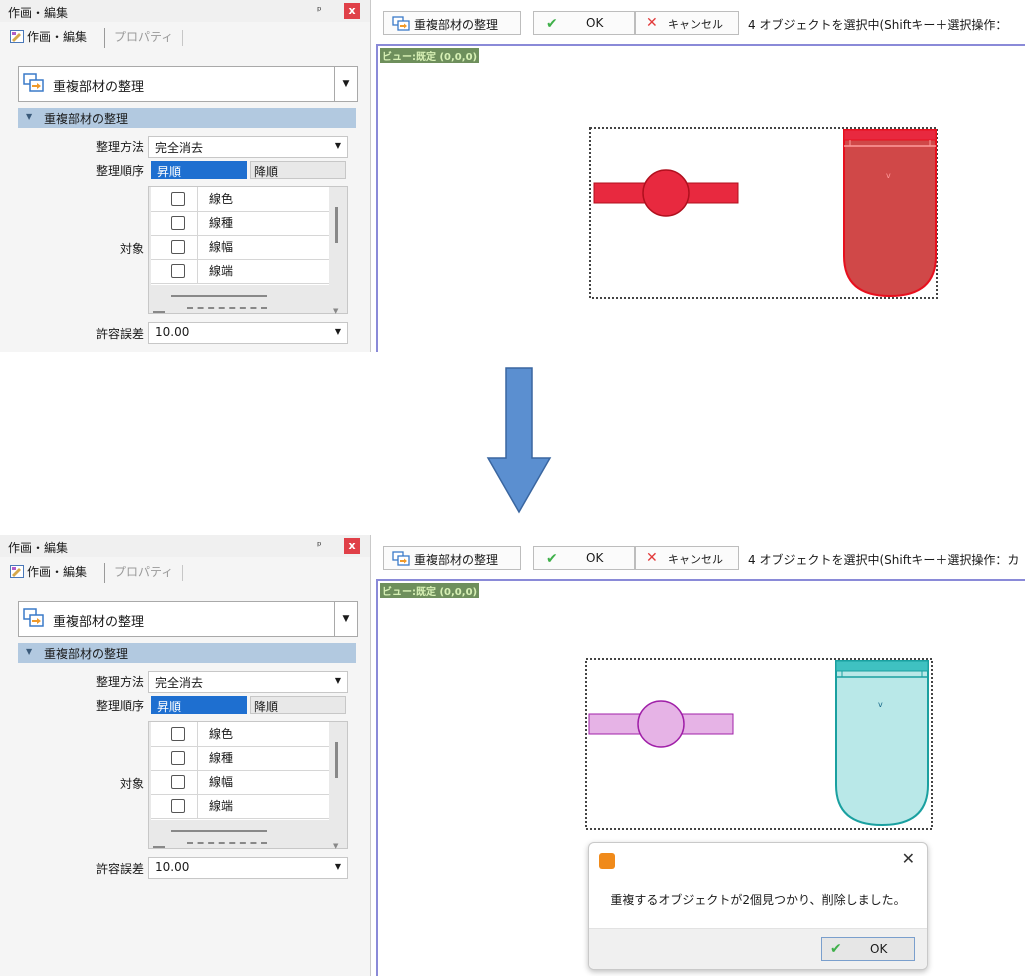 The image size is (1025, 976). I want to click on close-icon: ✕, so click(908, 858).